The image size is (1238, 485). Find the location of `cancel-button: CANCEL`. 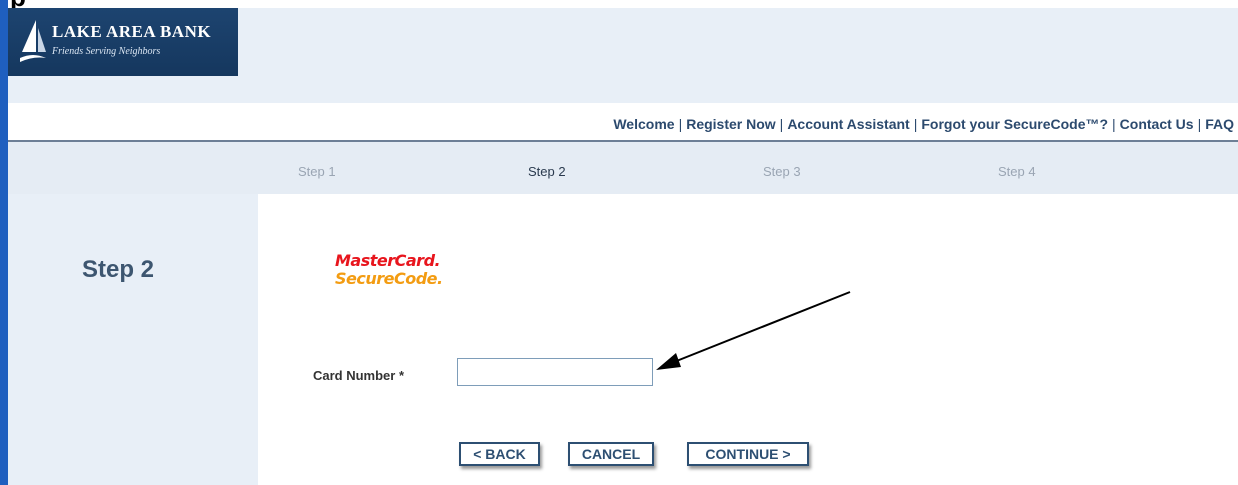

cancel-button: CANCEL is located at coordinates (611, 454).